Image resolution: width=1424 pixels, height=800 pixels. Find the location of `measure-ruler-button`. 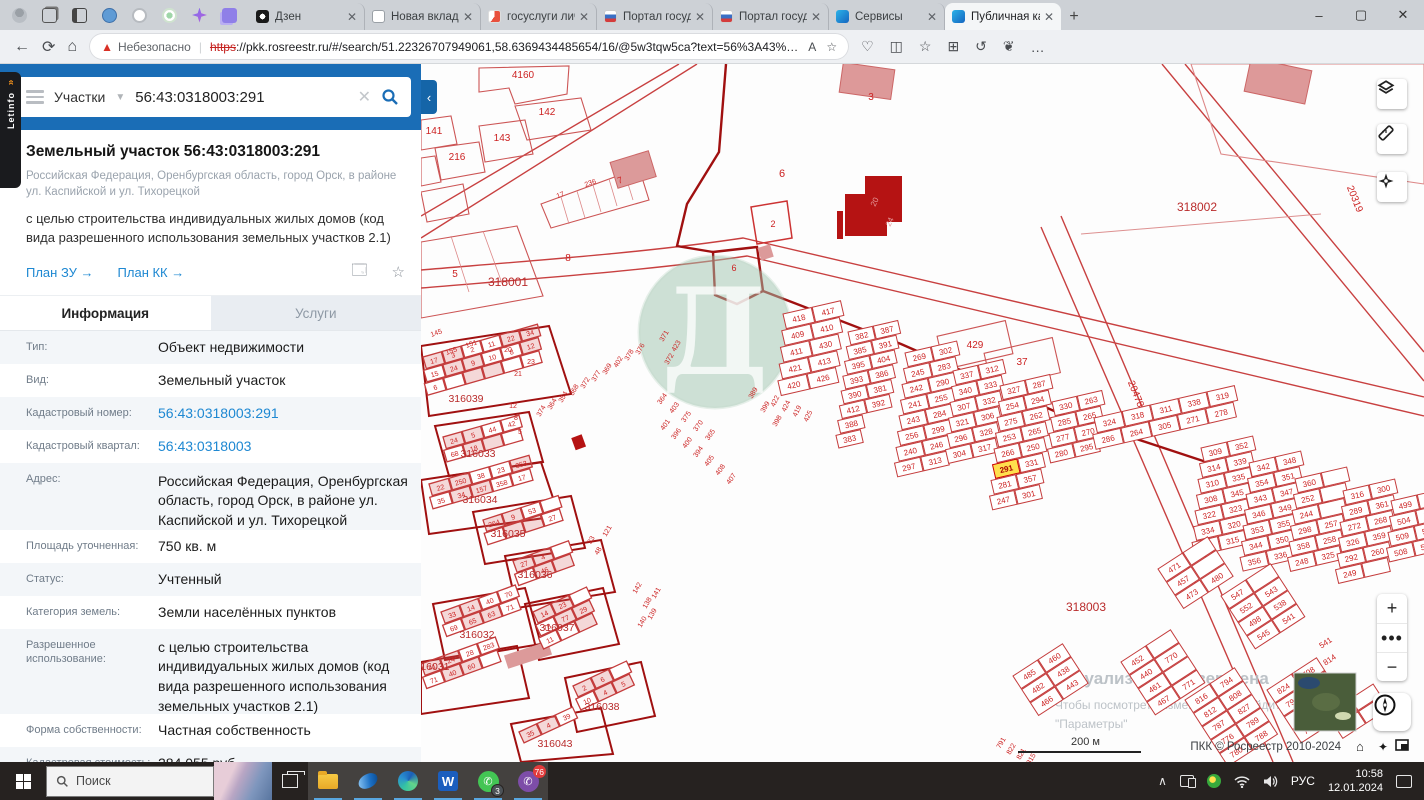

measure-ruler-button is located at coordinates (1392, 139).